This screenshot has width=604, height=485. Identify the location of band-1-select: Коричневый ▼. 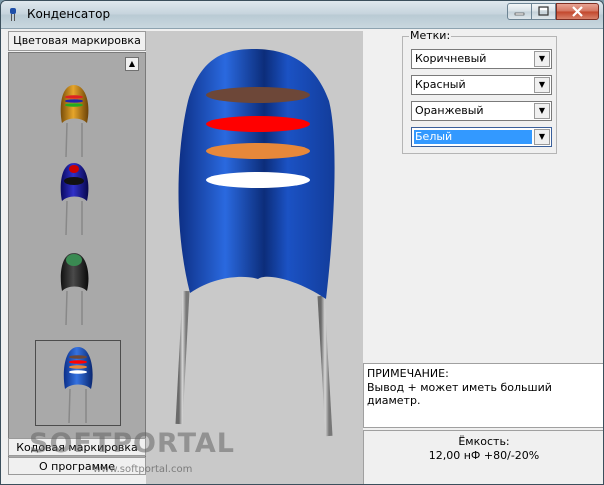
(481, 59).